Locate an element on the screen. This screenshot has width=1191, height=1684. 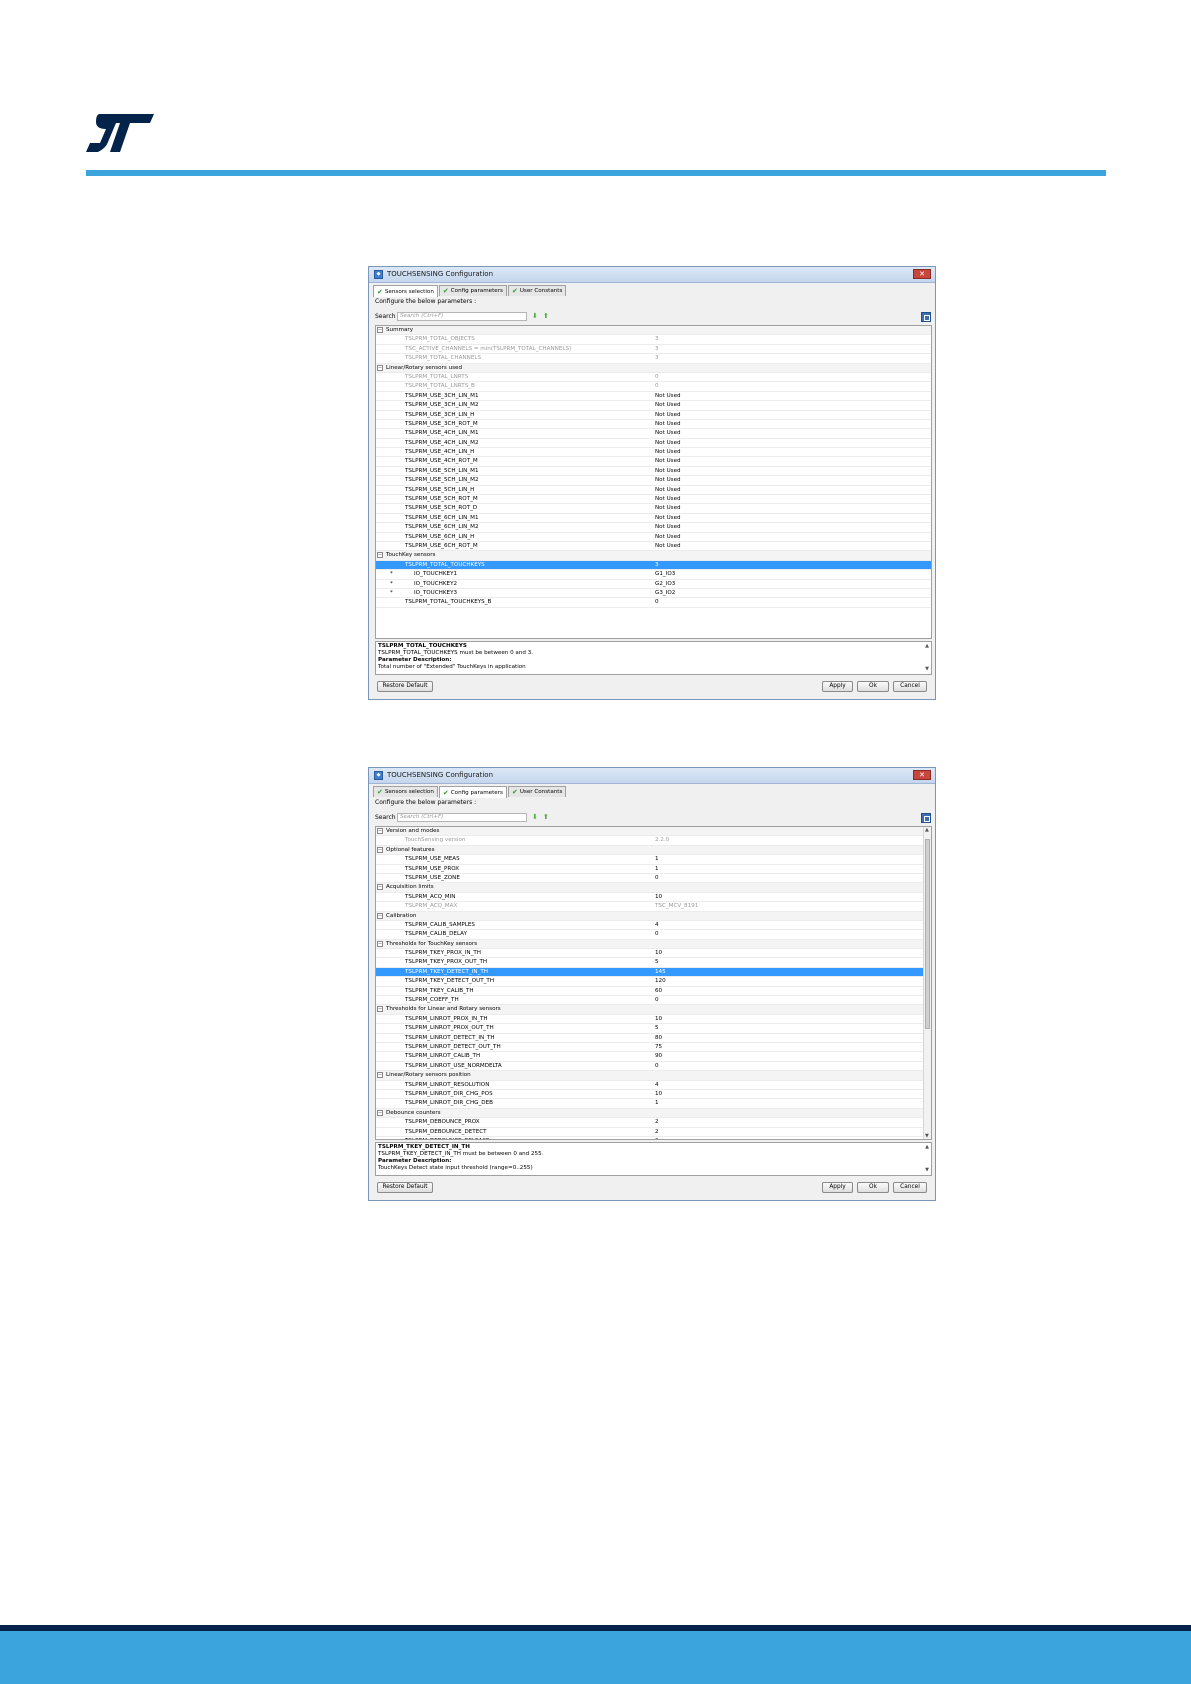
tree-param-row: TSLPRM_LINROT_DETECT_OUT_TH 75 is located at coordinates (653, 1048).